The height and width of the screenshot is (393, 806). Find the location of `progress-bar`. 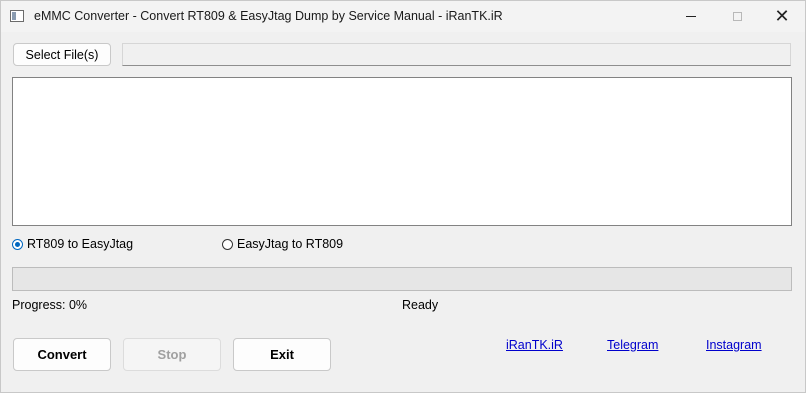

progress-bar is located at coordinates (402, 279).